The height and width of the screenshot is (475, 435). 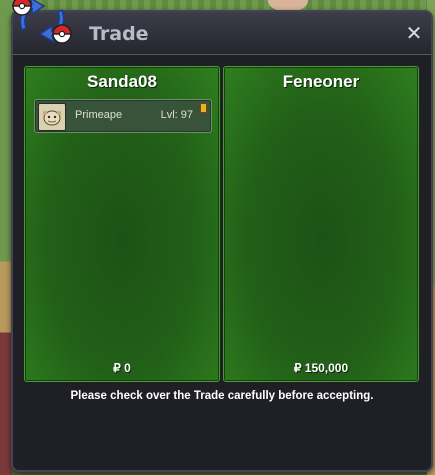 What do you see at coordinates (99, 115) in the screenshot?
I see `pokemon-name: Primeape` at bounding box center [99, 115].